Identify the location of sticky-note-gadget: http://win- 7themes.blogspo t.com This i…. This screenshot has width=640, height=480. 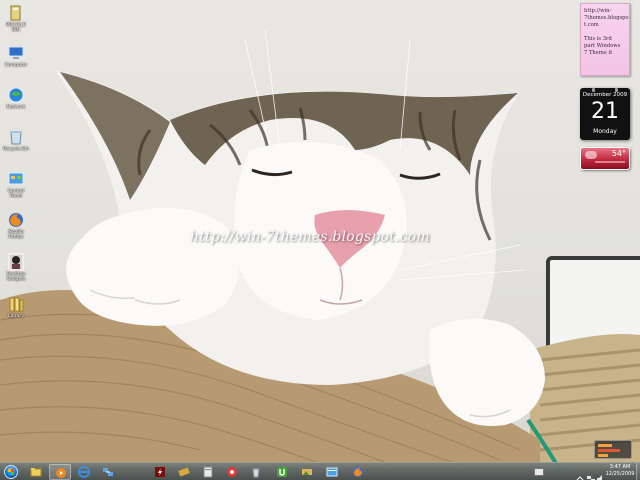
(605, 39).